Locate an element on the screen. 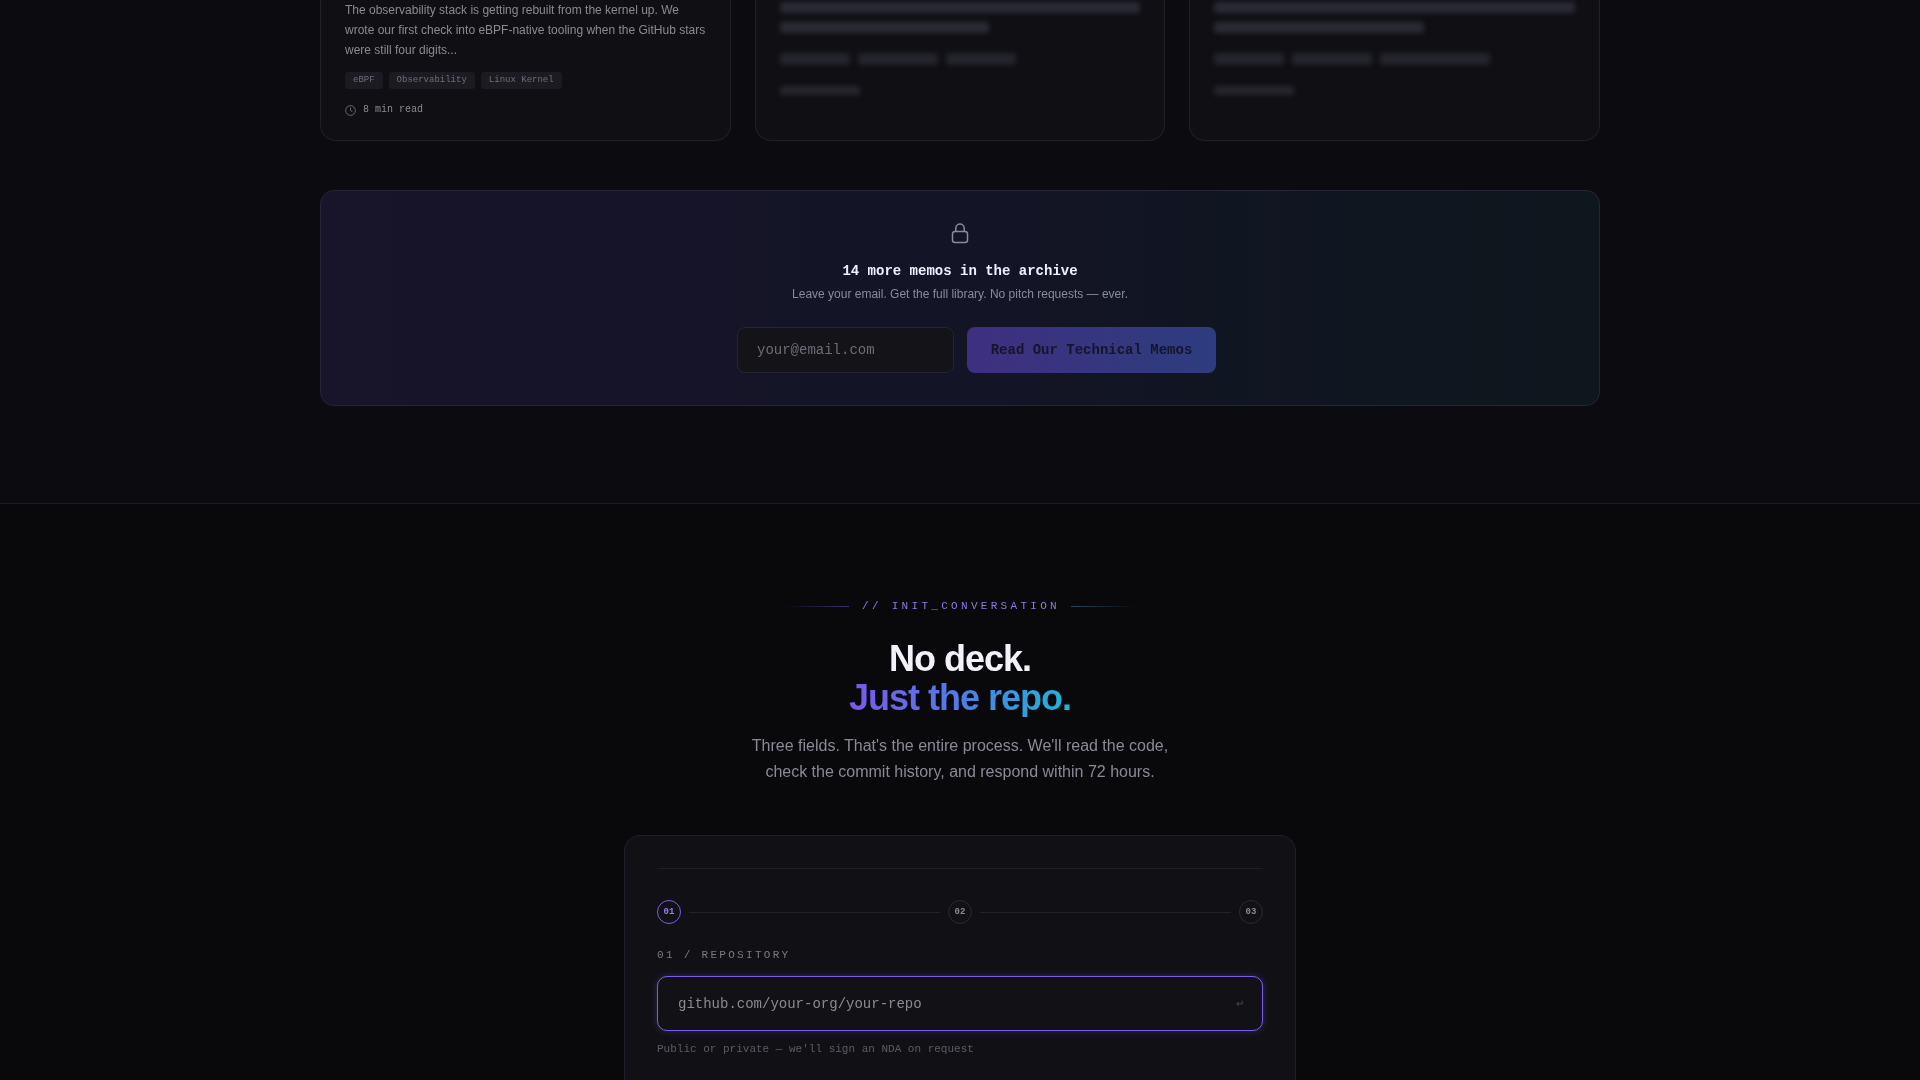 This screenshot has height=1080, width=1920. enter-key-hint: ↵ is located at coordinates (1240, 1003).